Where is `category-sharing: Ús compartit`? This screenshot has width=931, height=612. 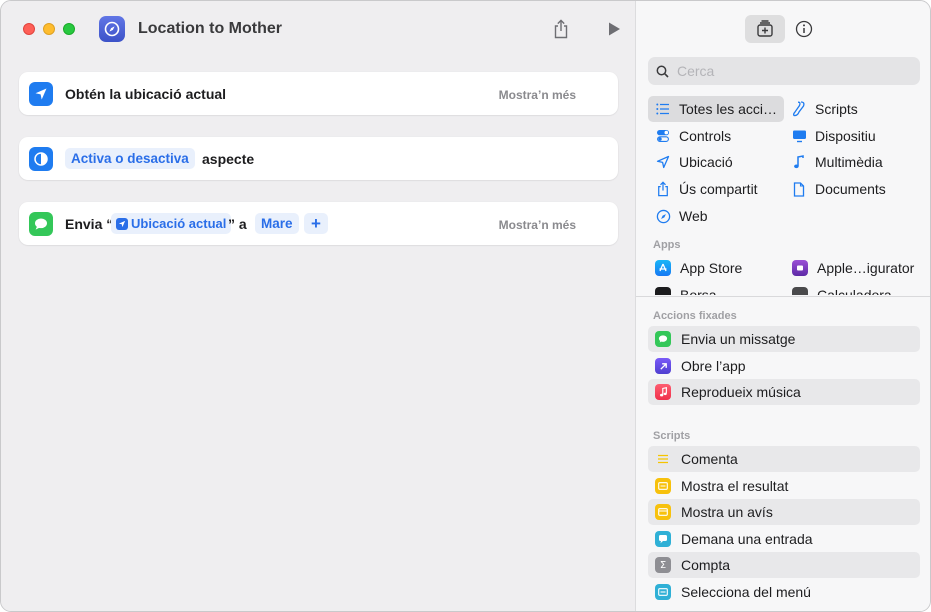
category-sharing: Ús compartit is located at coordinates (706, 189).